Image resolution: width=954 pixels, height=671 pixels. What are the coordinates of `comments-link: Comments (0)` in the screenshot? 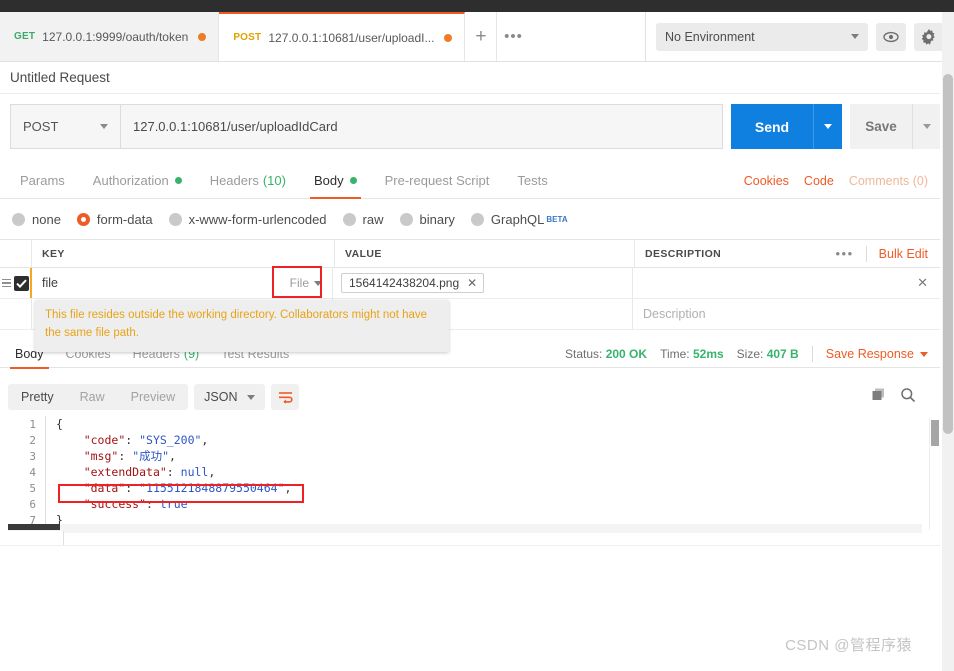 It's located at (888, 181).